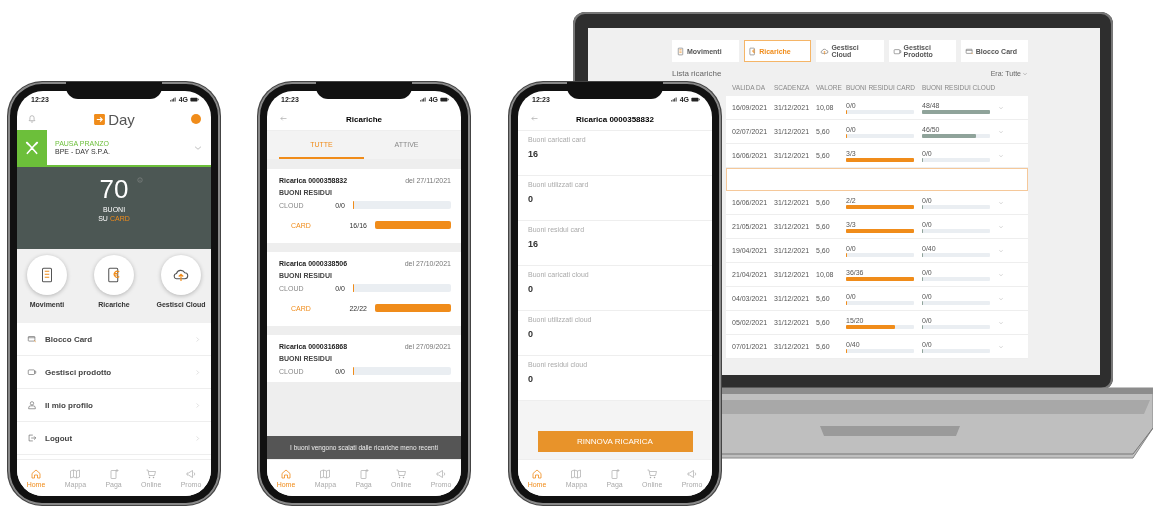 Image resolution: width=1153 pixels, height=507 pixels. Describe the element at coordinates (615, 119) in the screenshot. I see `screen-title: Ricarica 0000358832` at that location.